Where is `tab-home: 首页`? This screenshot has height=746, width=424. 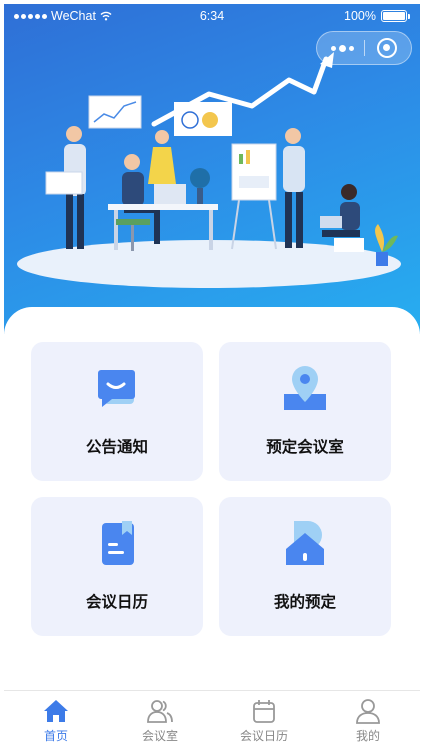 tab-home: 首页 is located at coordinates (56, 717).